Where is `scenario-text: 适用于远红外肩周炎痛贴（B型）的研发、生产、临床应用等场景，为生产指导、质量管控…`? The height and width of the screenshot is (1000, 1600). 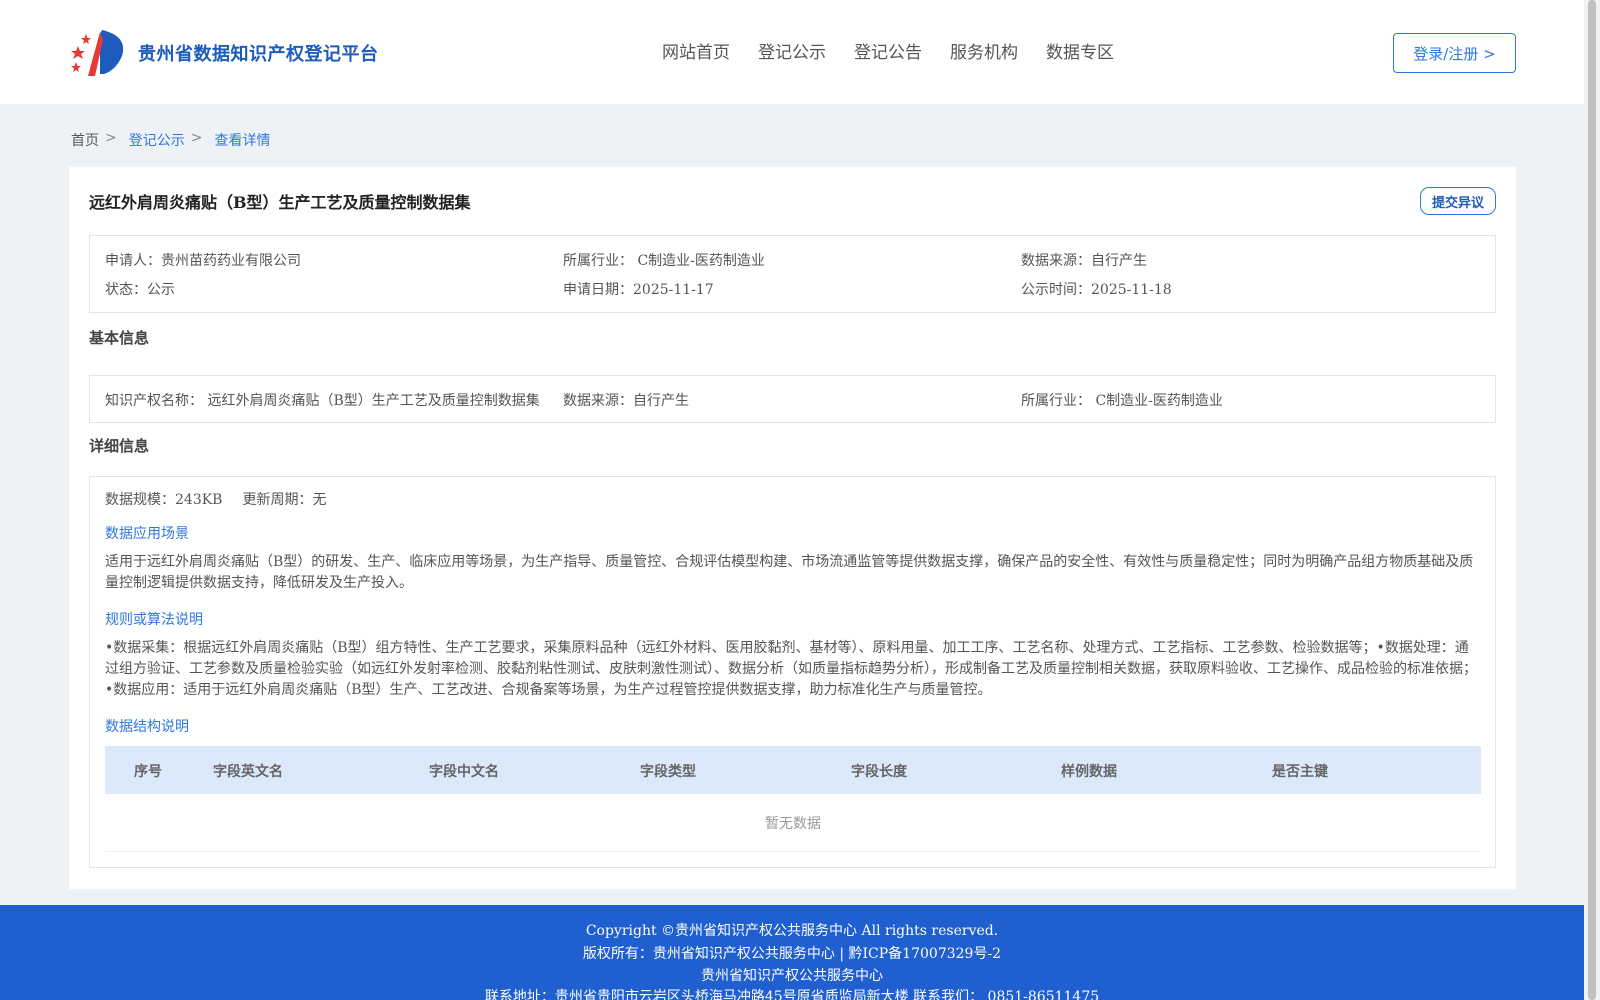
scenario-text: 适用于远红外肩周炎痛贴（B型）的研发、生产、临床应用等场景，为生产指导、质量管控… is located at coordinates (789, 572).